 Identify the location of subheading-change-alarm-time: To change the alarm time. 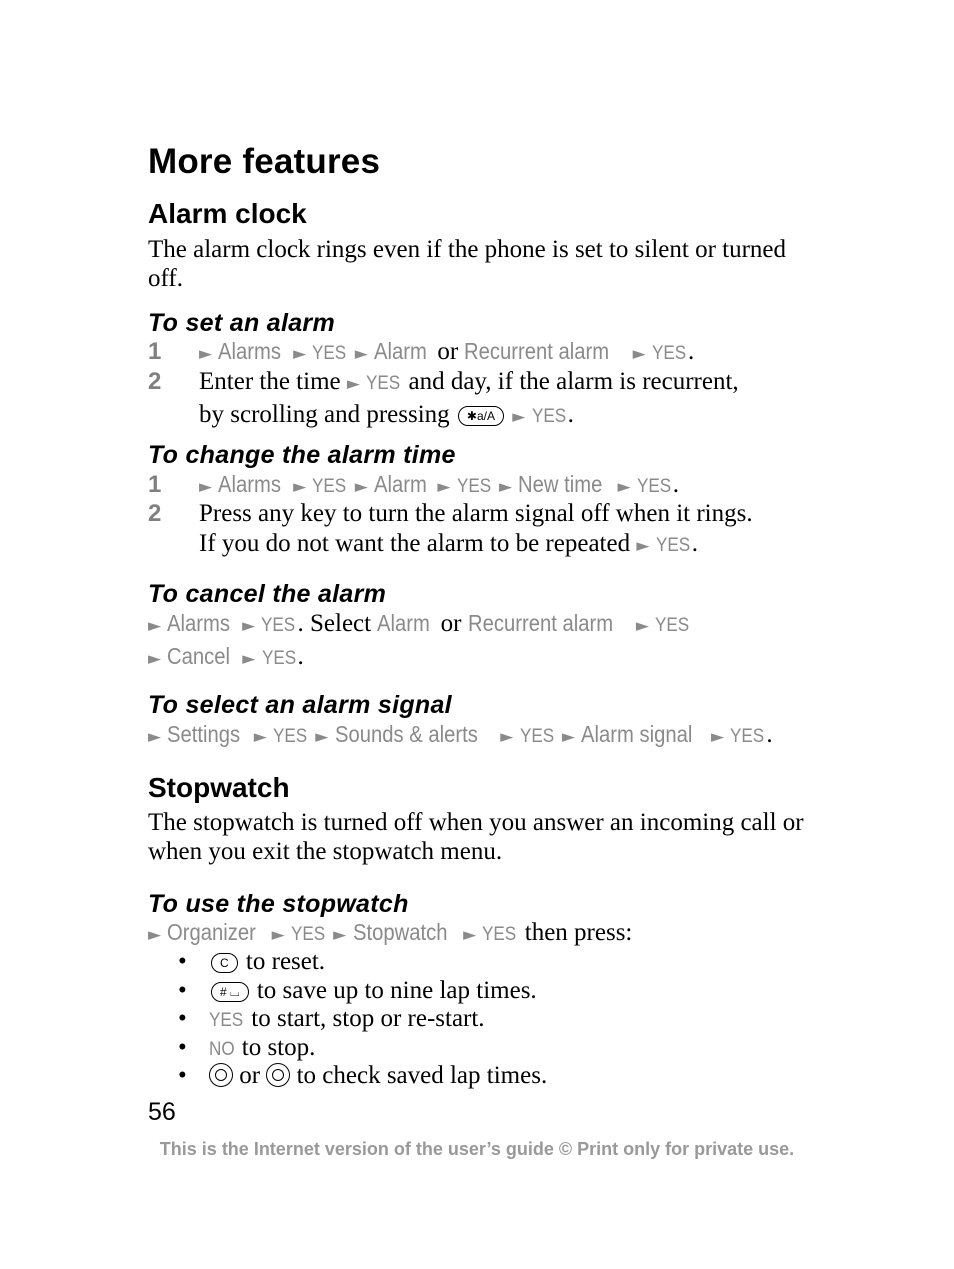
(302, 455).